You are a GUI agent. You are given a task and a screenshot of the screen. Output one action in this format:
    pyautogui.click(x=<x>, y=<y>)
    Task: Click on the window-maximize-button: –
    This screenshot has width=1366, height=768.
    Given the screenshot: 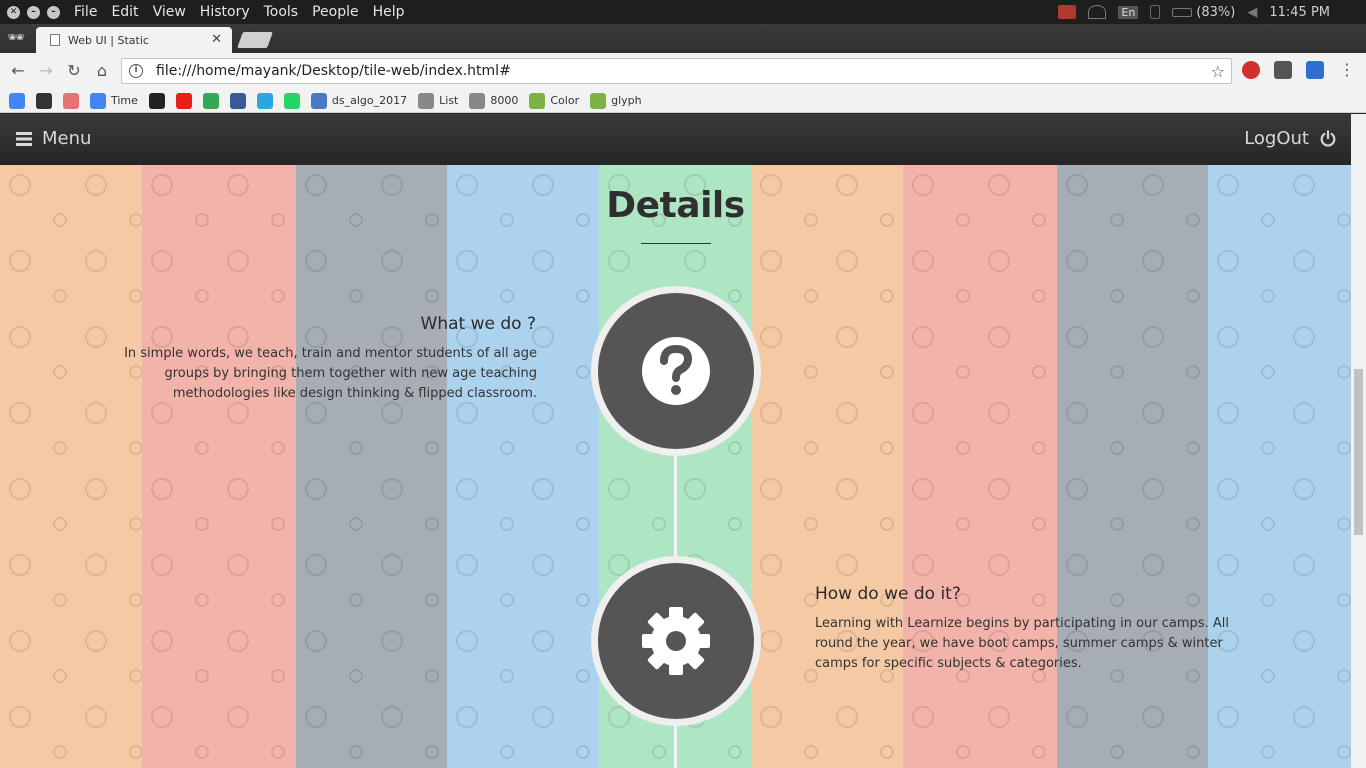 What is the action you would take?
    pyautogui.click(x=53, y=12)
    